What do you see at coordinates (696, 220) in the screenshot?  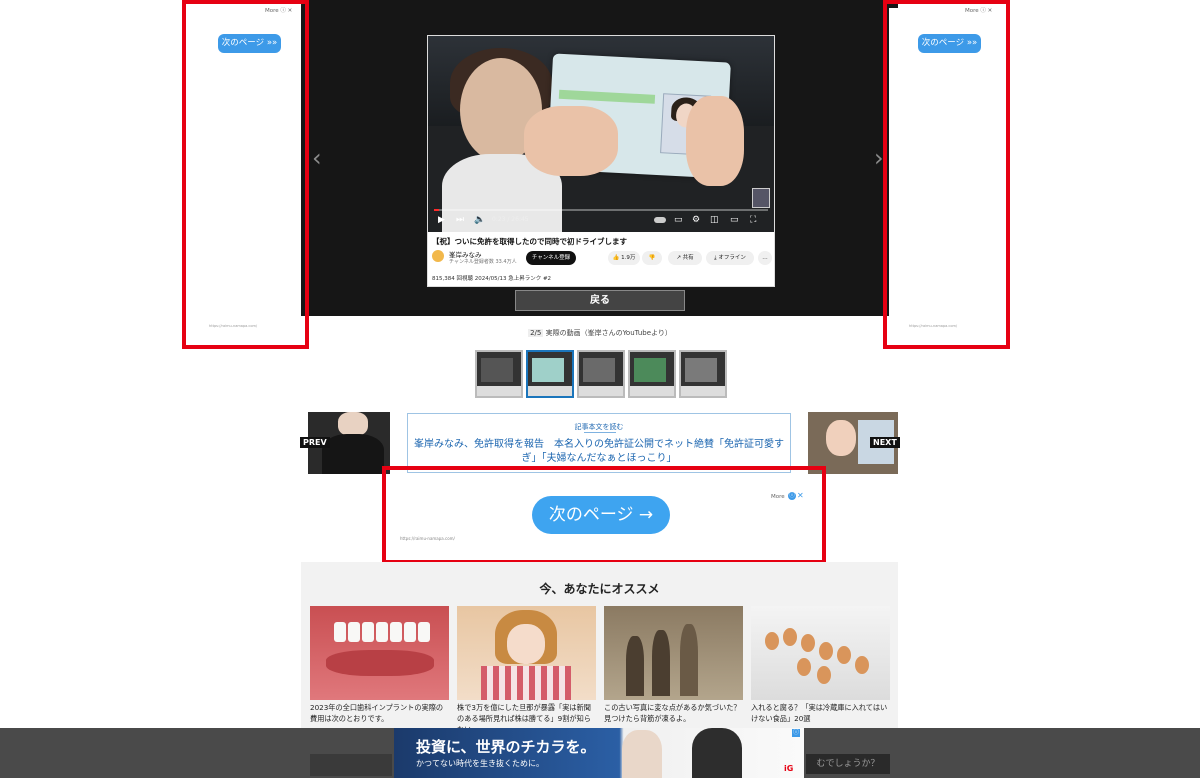 I see `settings-icon: ⚙` at bounding box center [696, 220].